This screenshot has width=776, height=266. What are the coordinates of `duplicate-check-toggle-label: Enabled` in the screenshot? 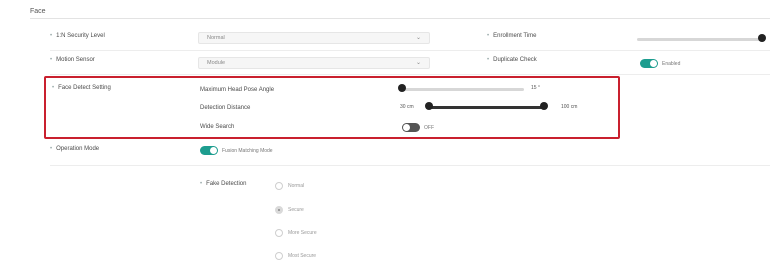 It's located at (671, 64).